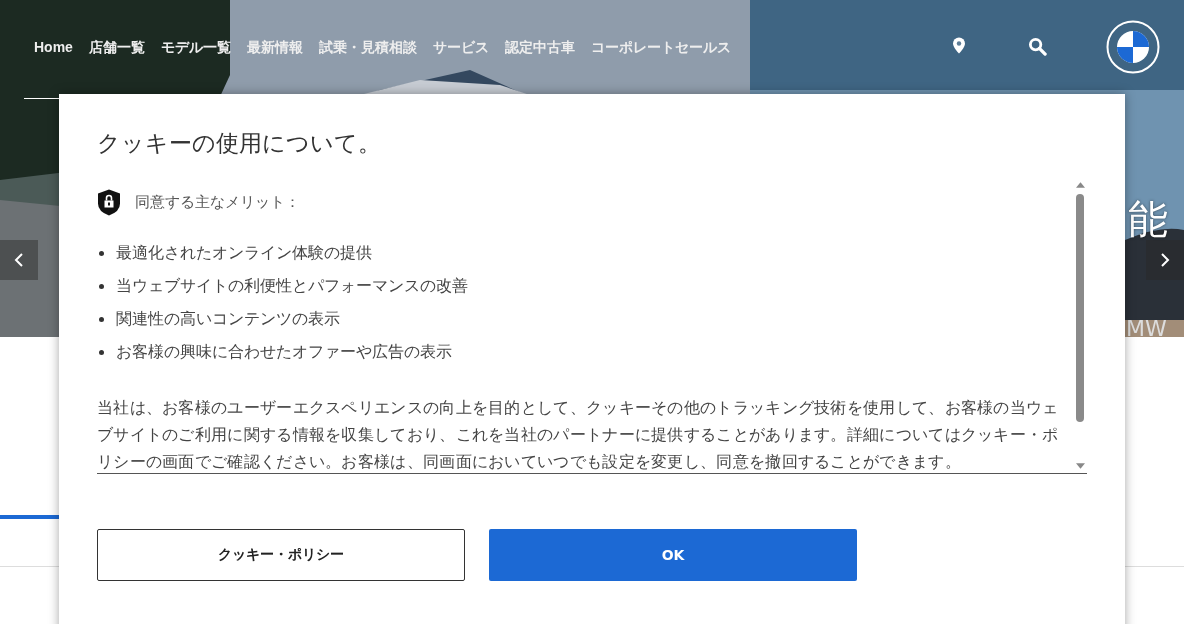 Image resolution: width=1184 pixels, height=624 pixels. I want to click on shield-lock-icon, so click(109, 202).